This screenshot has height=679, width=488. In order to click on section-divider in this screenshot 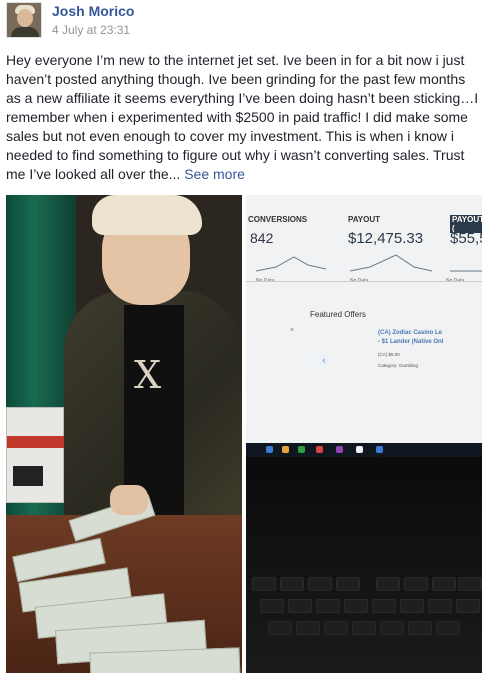, I will do `click(364, 281)`.